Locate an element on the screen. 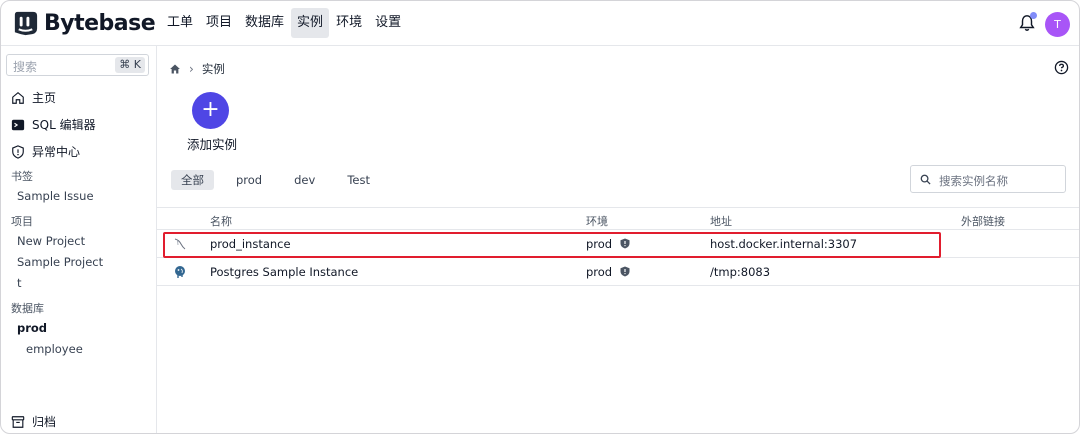  help-icon is located at coordinates (1061, 67).